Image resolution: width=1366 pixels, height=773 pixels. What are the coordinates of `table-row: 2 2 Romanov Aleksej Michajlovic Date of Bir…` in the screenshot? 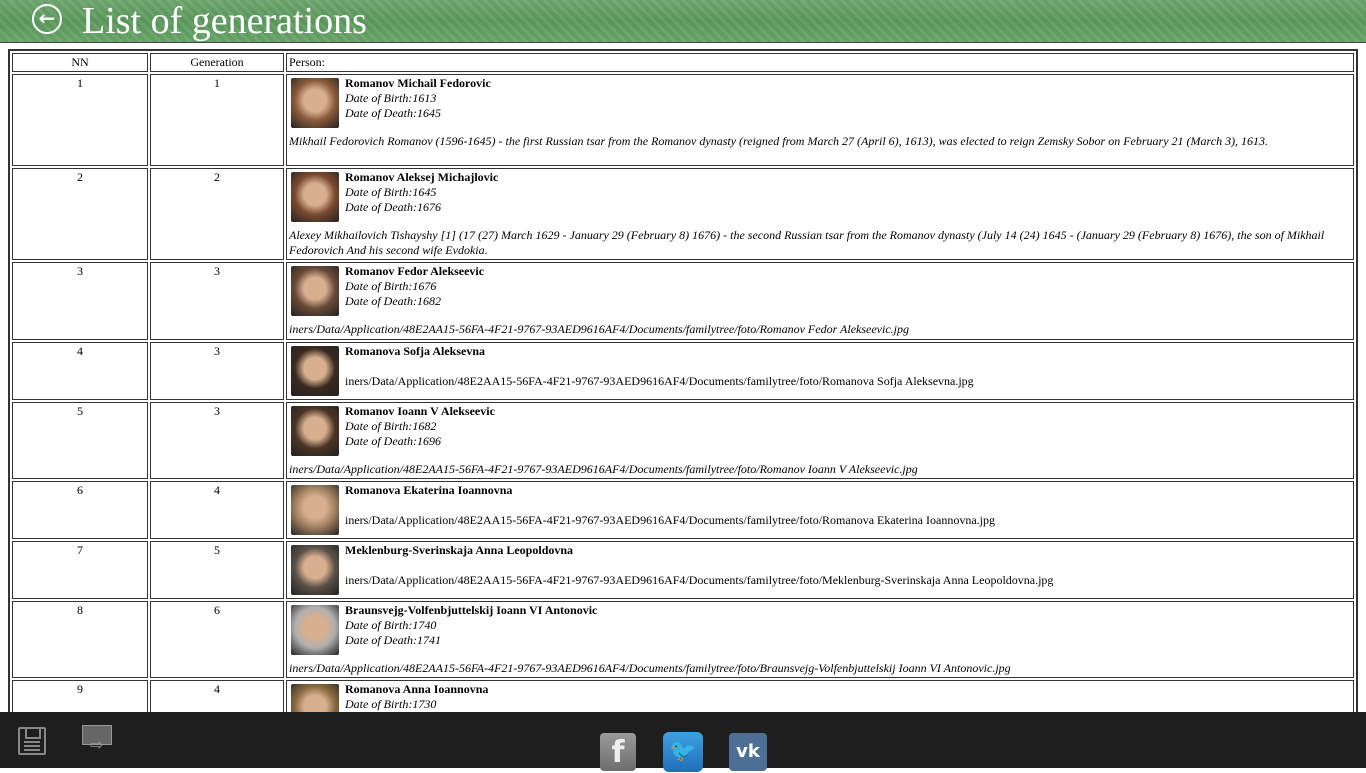 It's located at (683, 214).